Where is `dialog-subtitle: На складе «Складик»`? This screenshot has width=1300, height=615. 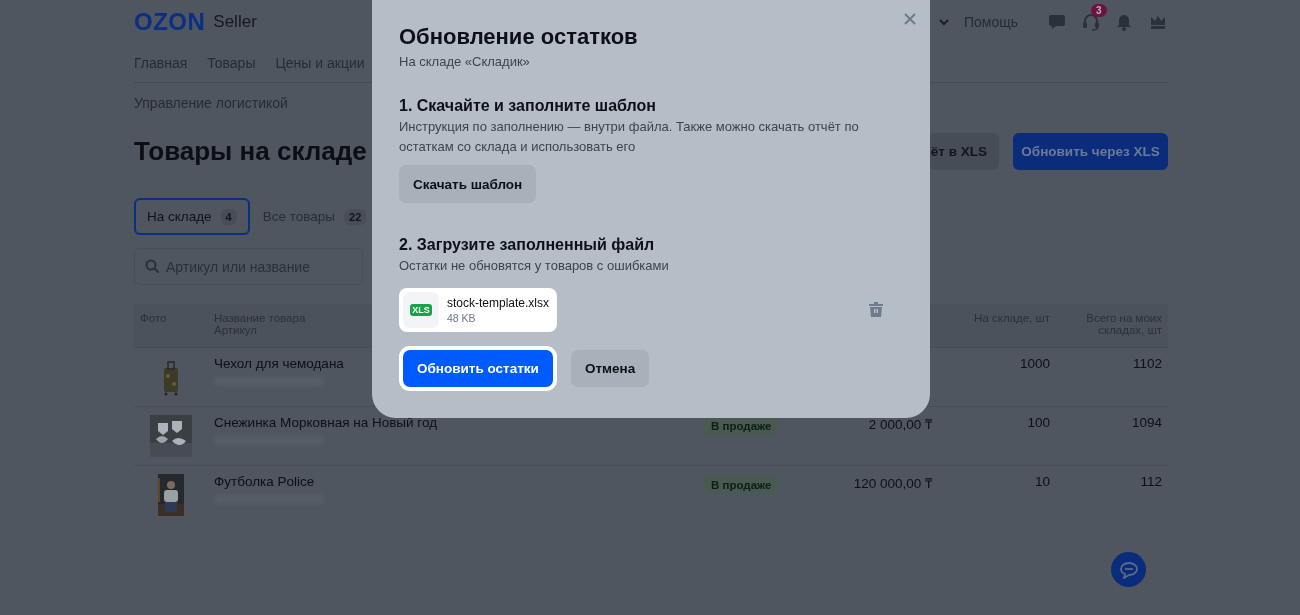
dialog-subtitle: На складе «Складик» is located at coordinates (465, 61).